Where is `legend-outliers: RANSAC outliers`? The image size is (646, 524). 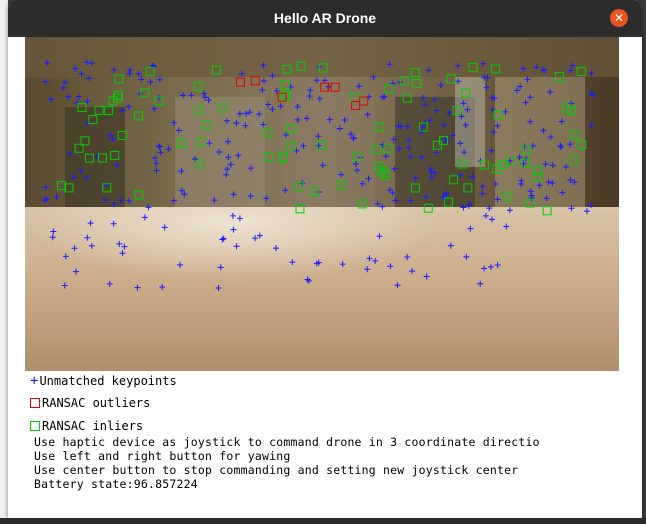 legend-outliers: RANSAC outliers is located at coordinates (90, 404).